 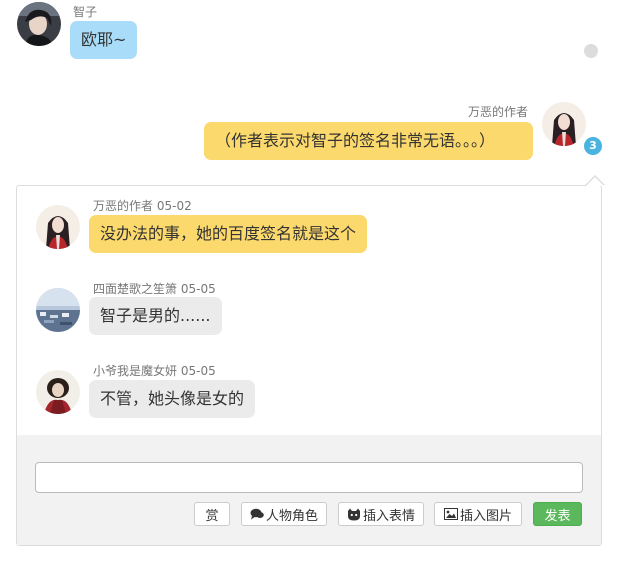 I want to click on avatar-sixiang, so click(x=58, y=310).